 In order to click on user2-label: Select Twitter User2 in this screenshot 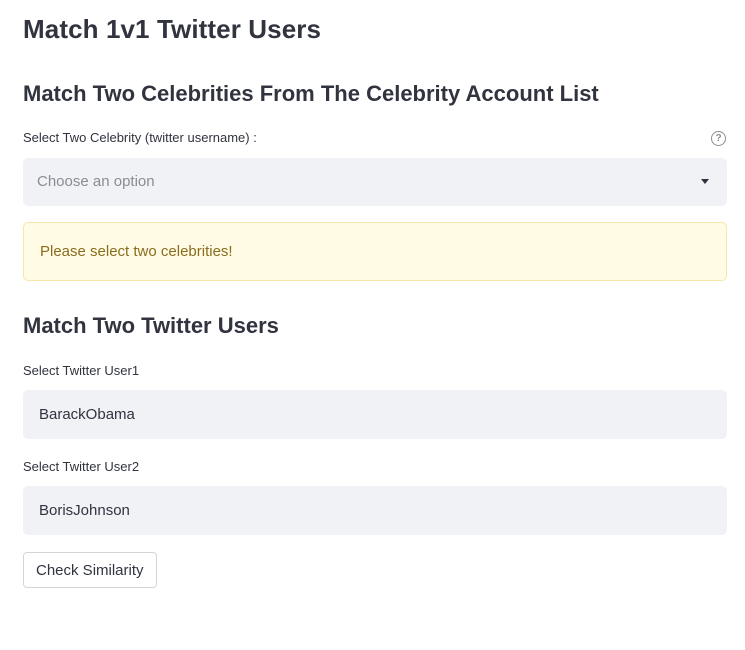, I will do `click(81, 466)`.